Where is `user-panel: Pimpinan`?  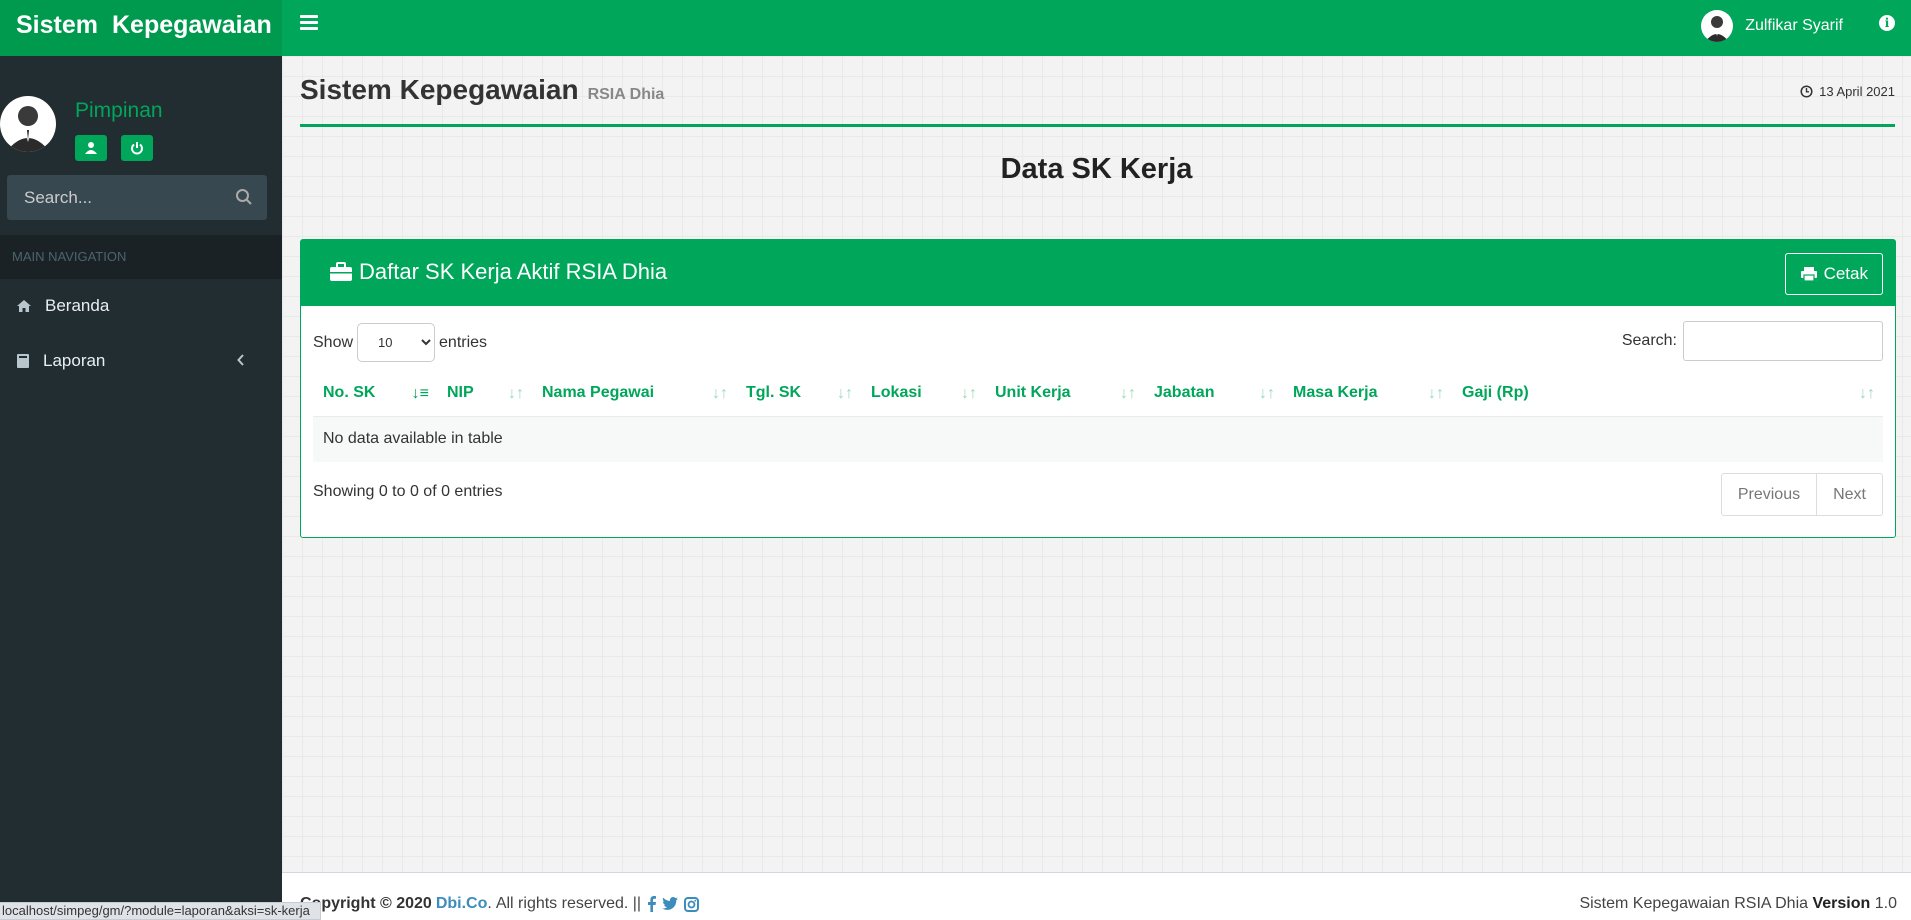 user-panel: Pimpinan is located at coordinates (141, 114).